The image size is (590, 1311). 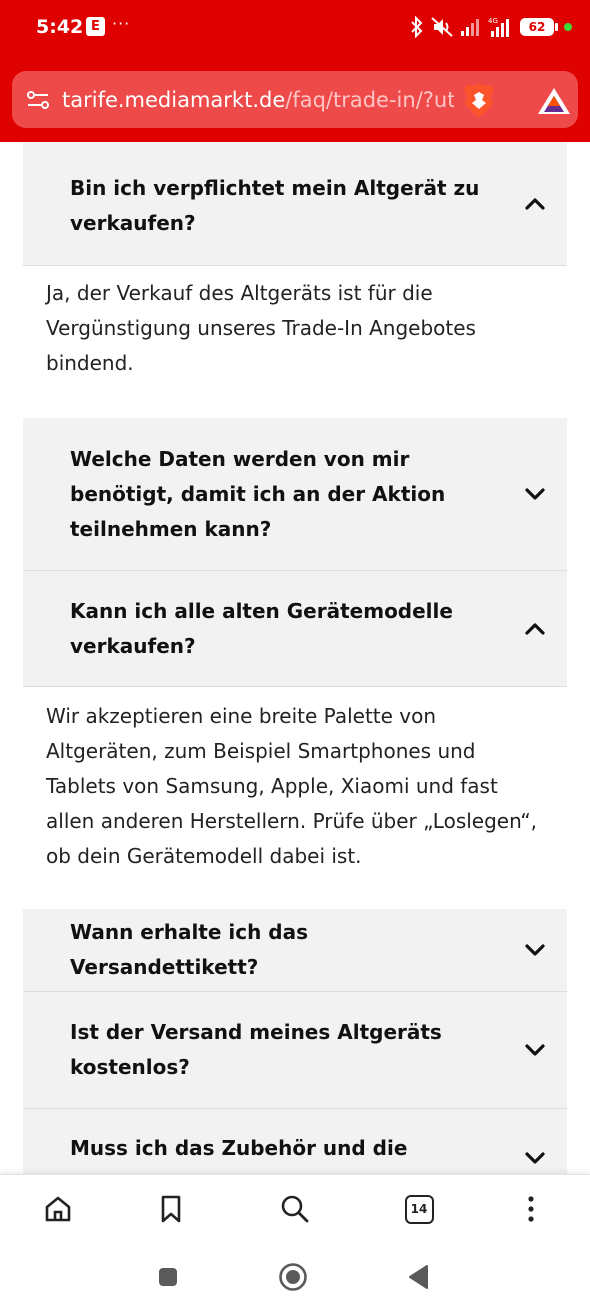 I want to click on bookmark-icon, so click(x=171, y=1209).